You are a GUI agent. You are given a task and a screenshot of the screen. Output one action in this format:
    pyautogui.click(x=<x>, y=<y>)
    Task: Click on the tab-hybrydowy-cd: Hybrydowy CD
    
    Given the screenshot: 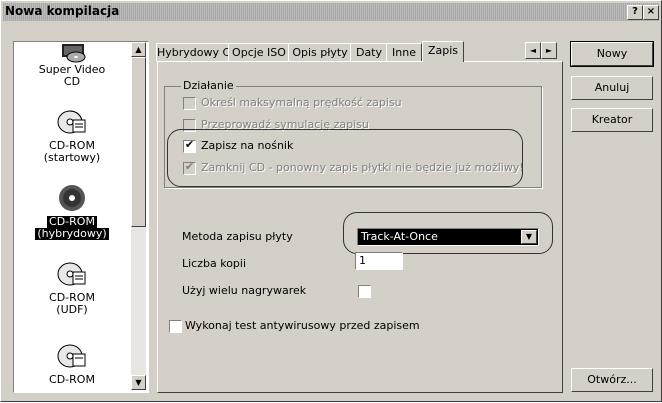 What is the action you would take?
    pyautogui.click(x=197, y=52)
    